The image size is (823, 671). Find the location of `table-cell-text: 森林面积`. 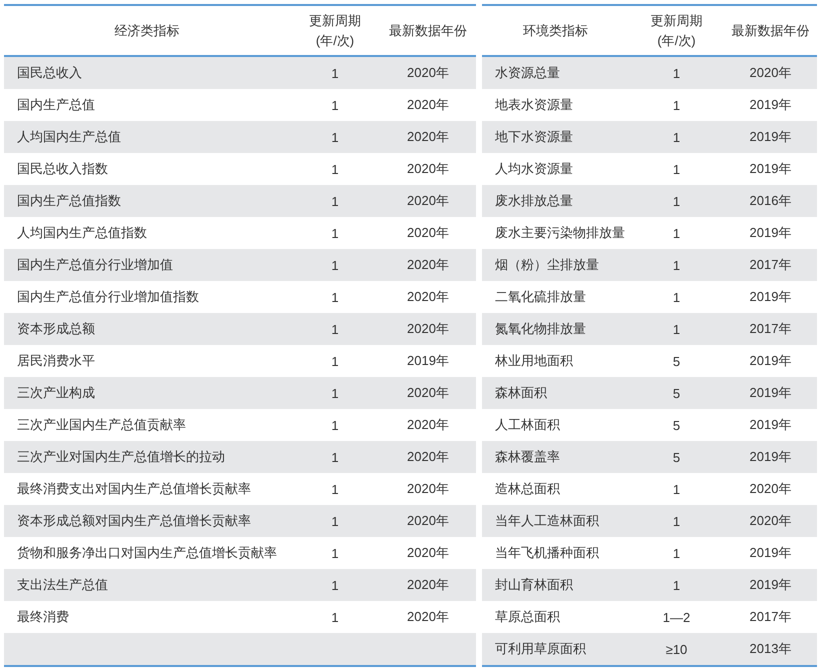

table-cell-text: 森林面积 is located at coordinates (521, 393).